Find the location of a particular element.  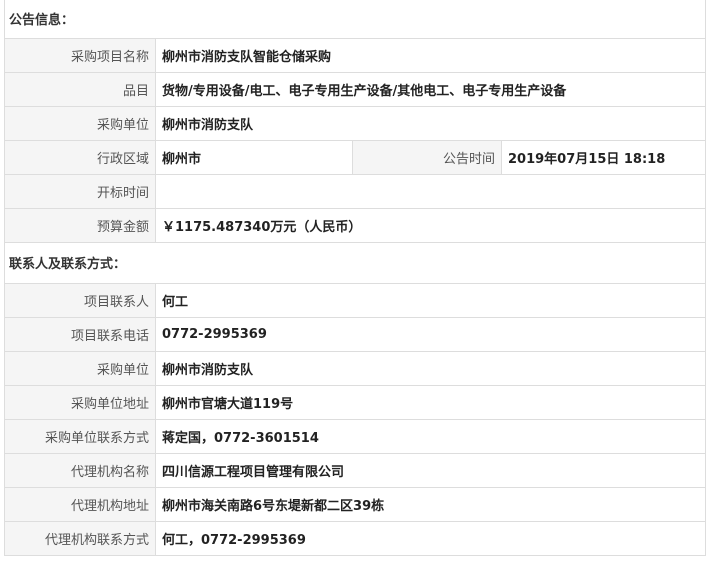

field-label: 代理机构联系方式 is located at coordinates (80, 538).